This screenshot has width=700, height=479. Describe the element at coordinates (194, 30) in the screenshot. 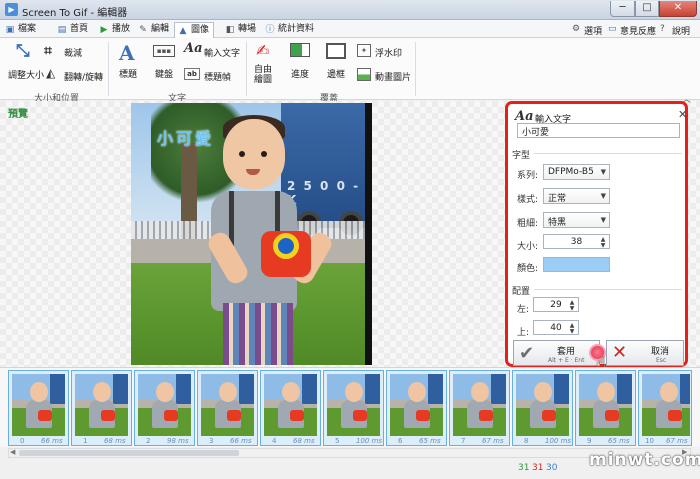

I see `tab-image: ▲ 圖像` at that location.